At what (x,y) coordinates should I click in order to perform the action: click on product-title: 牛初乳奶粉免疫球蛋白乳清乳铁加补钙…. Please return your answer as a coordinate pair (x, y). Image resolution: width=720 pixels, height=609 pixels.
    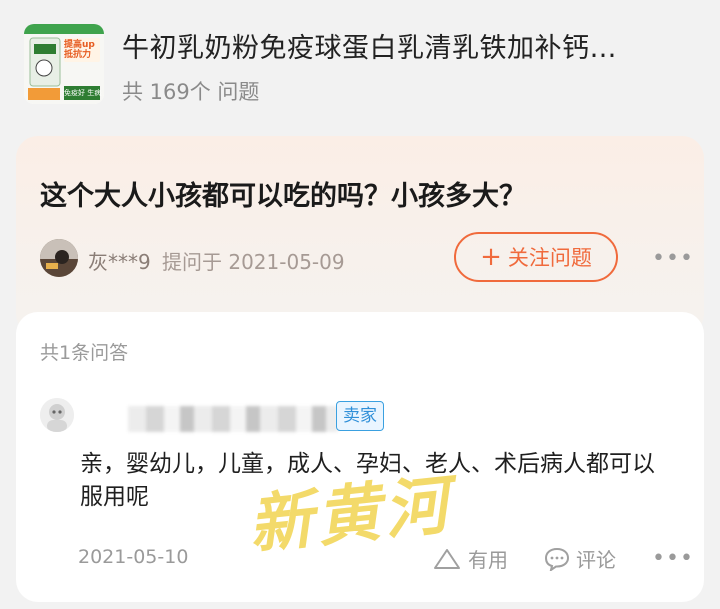
    Looking at the image, I should click on (369, 45).